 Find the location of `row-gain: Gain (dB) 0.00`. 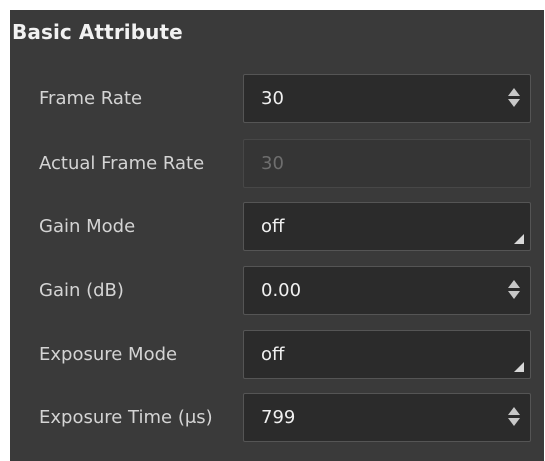

row-gain: Gain (dB) 0.00 is located at coordinates (277, 291).